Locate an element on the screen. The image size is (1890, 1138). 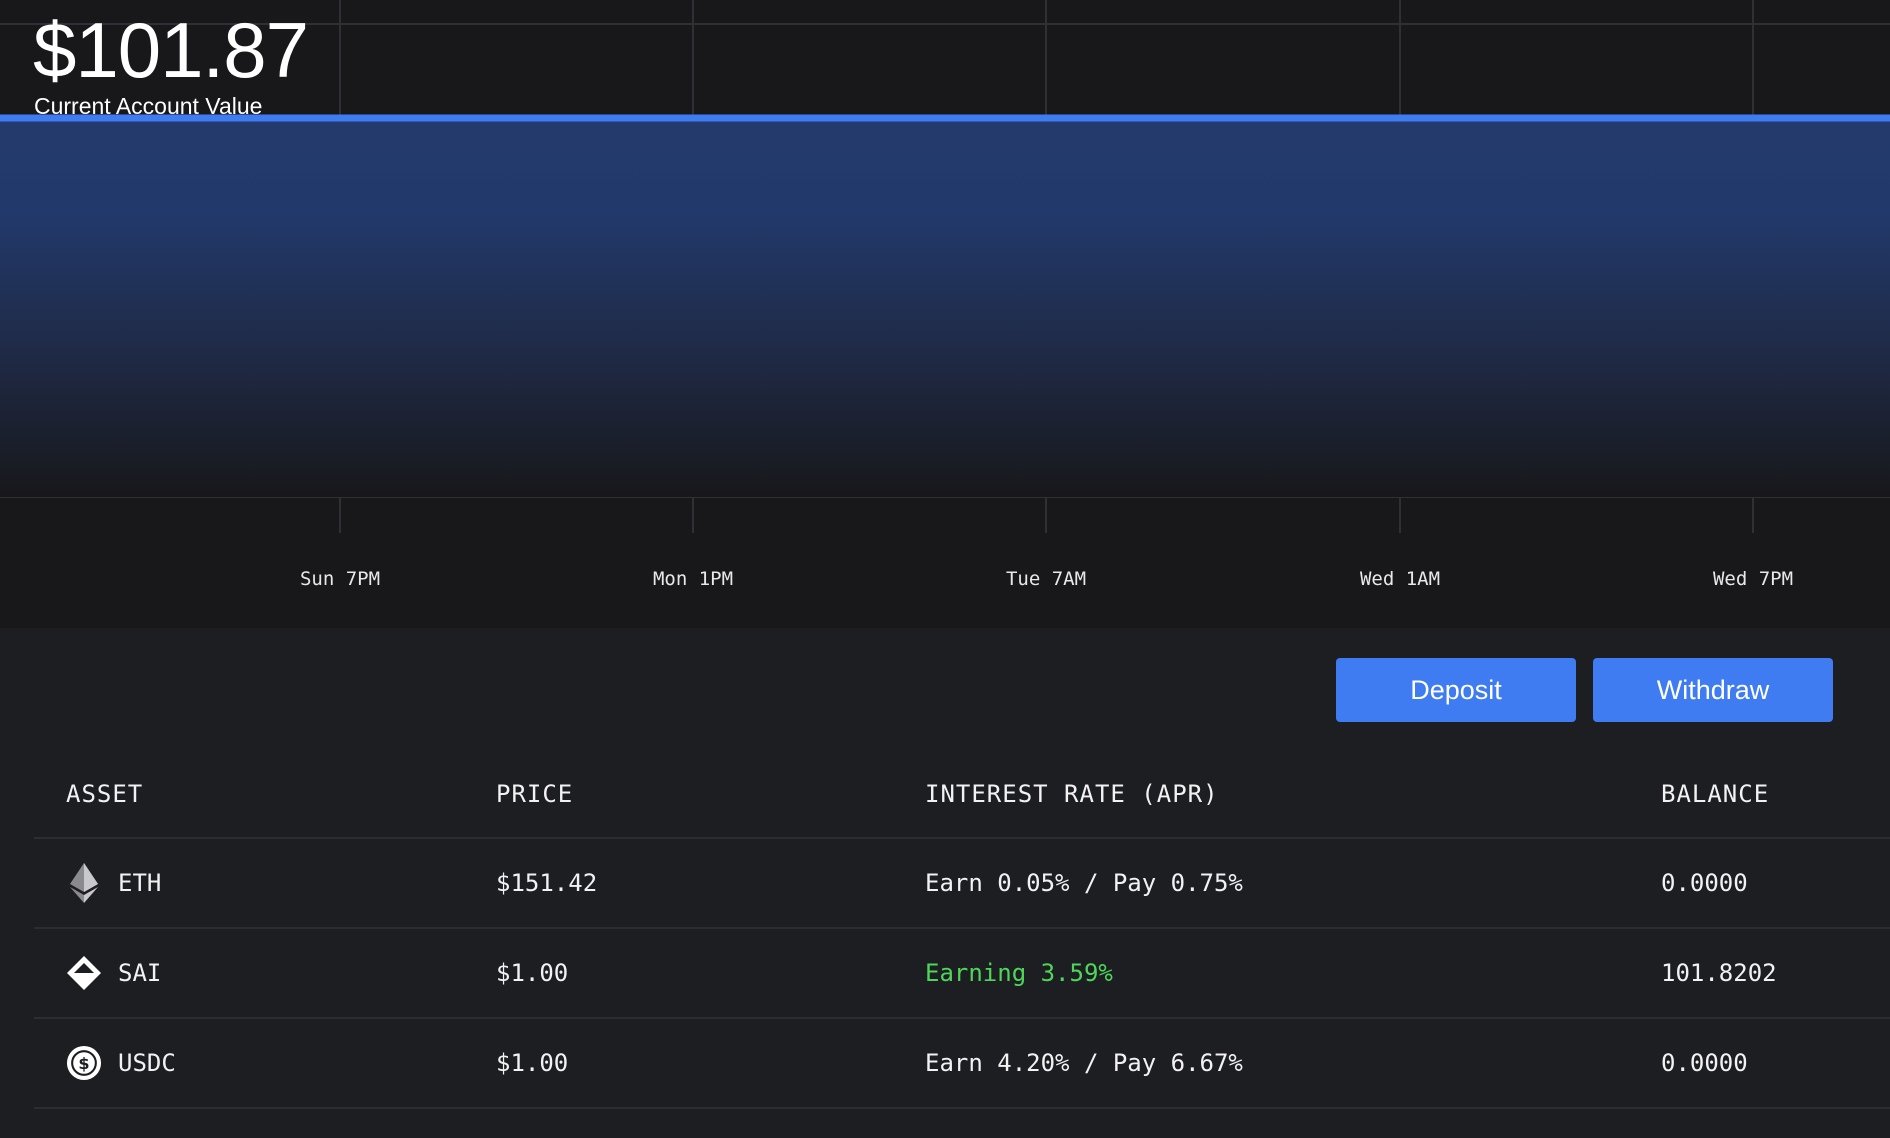
sai-icon is located at coordinates (84, 973).